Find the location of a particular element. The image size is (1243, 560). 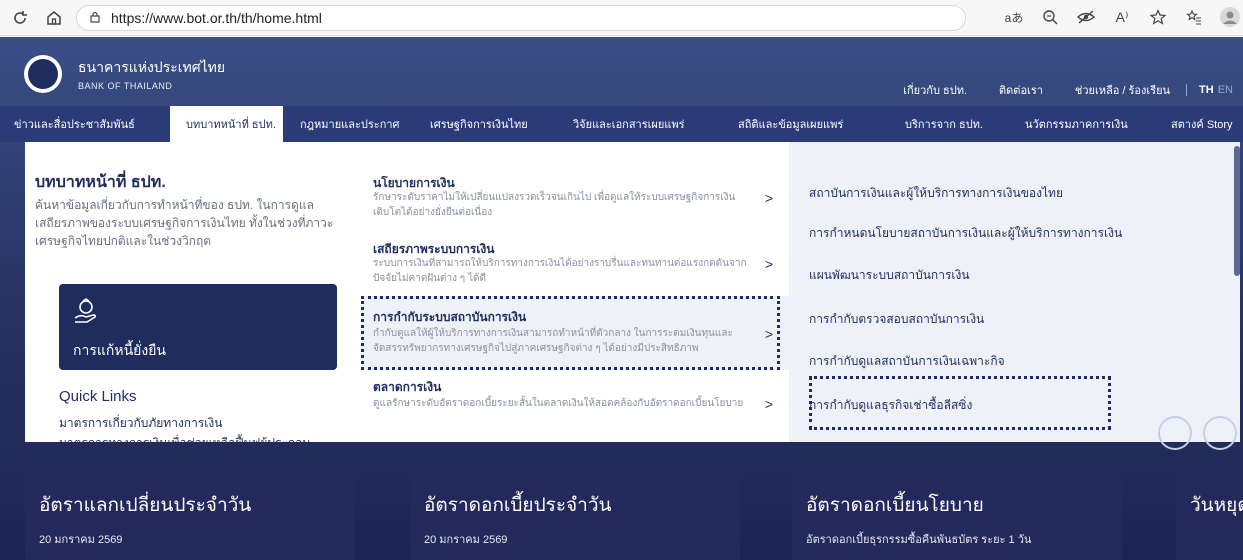

refresh-icon is located at coordinates (20, 18).